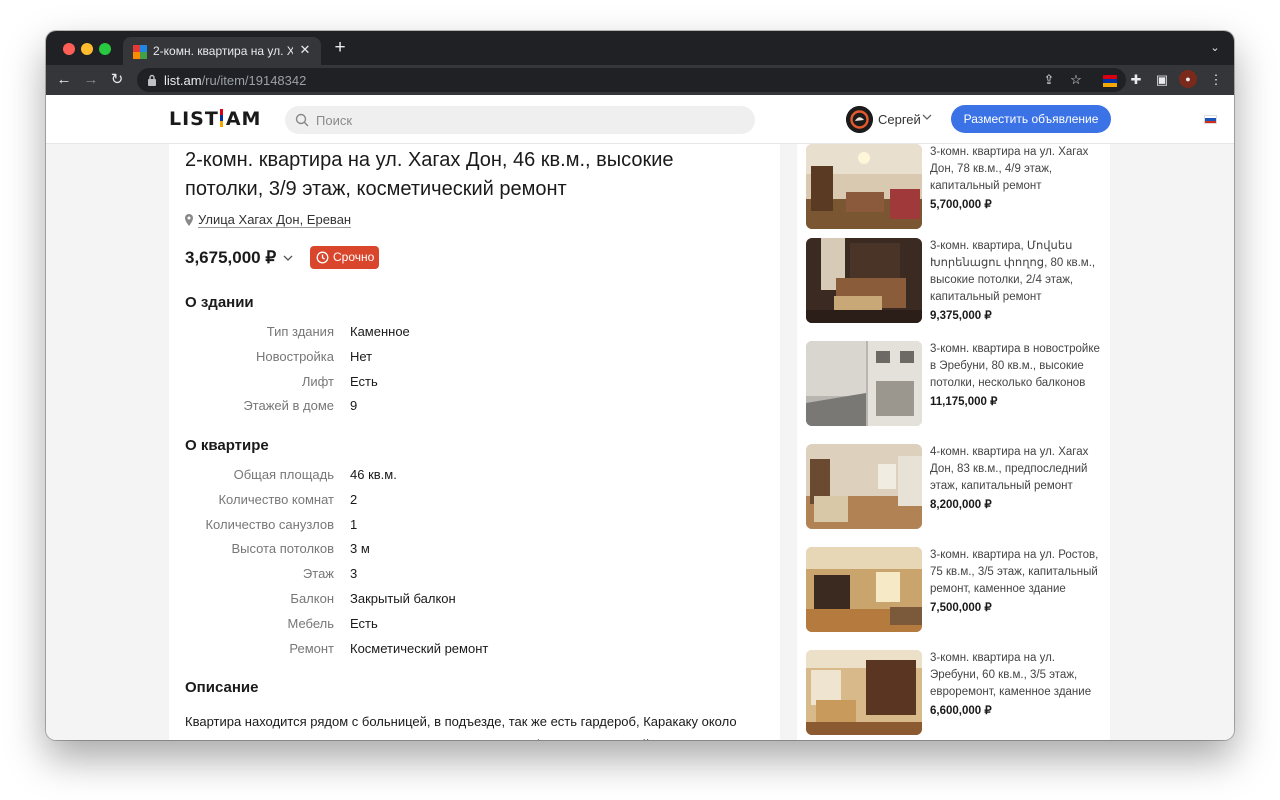  I want to click on detail-label: Количество санузлов, so click(269, 524).